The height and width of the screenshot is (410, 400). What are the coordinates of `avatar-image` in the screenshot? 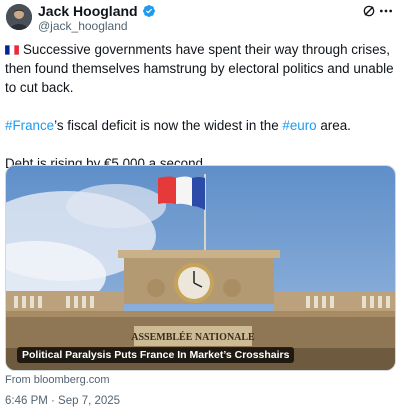 It's located at (19, 17).